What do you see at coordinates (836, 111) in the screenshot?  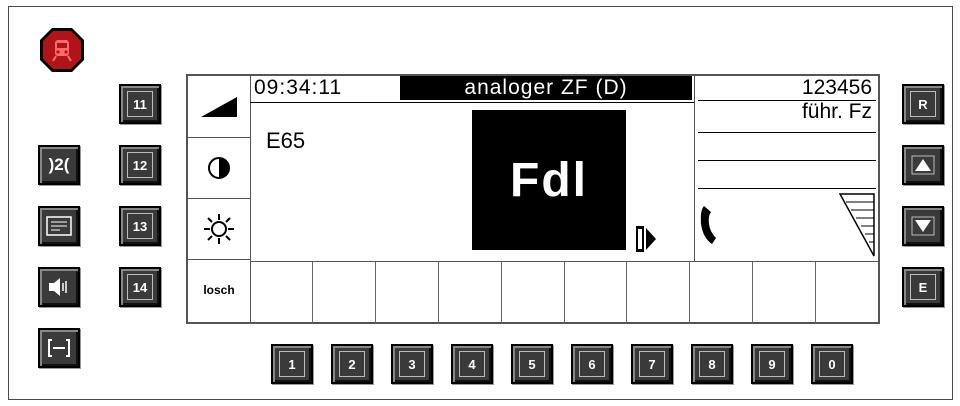 I see `role-right: führ. Fz` at bounding box center [836, 111].